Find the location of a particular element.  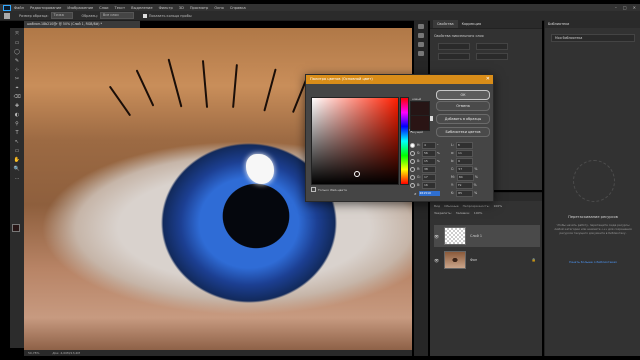

radio-b is located at coordinates (412, 161).